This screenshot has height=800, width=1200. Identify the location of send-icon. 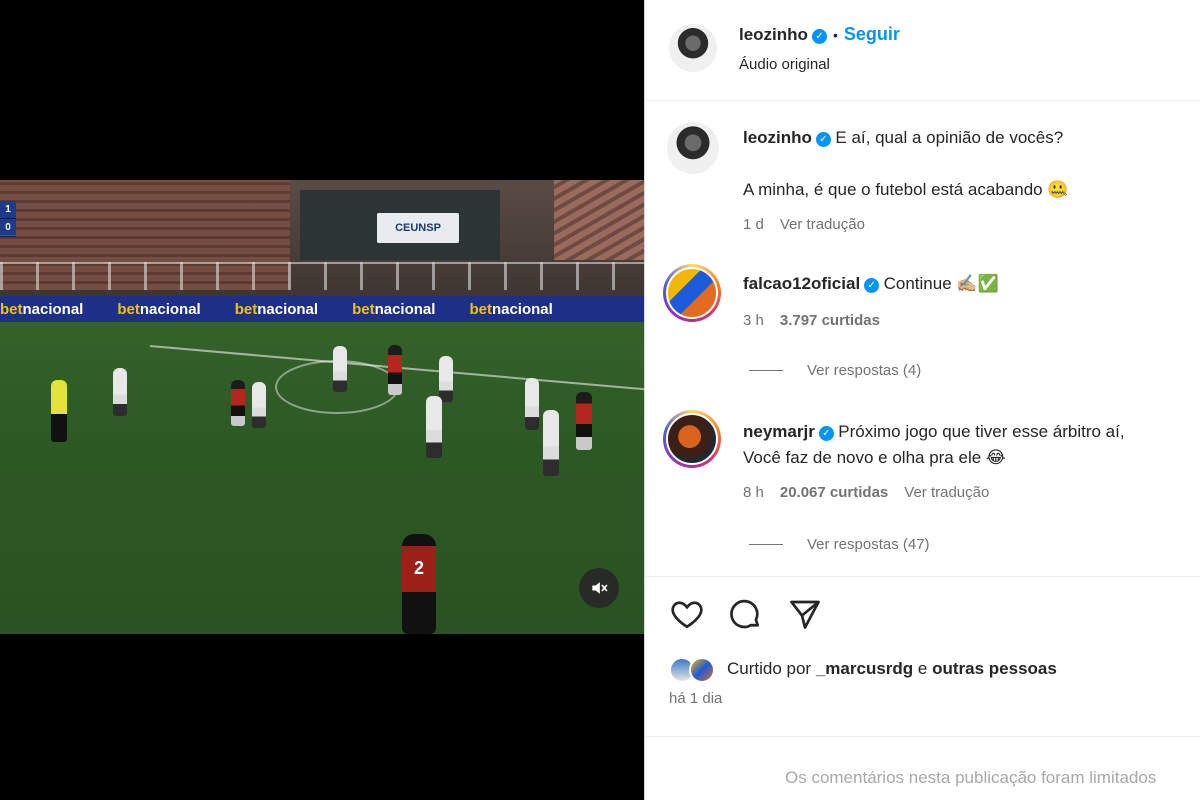
(805, 614).